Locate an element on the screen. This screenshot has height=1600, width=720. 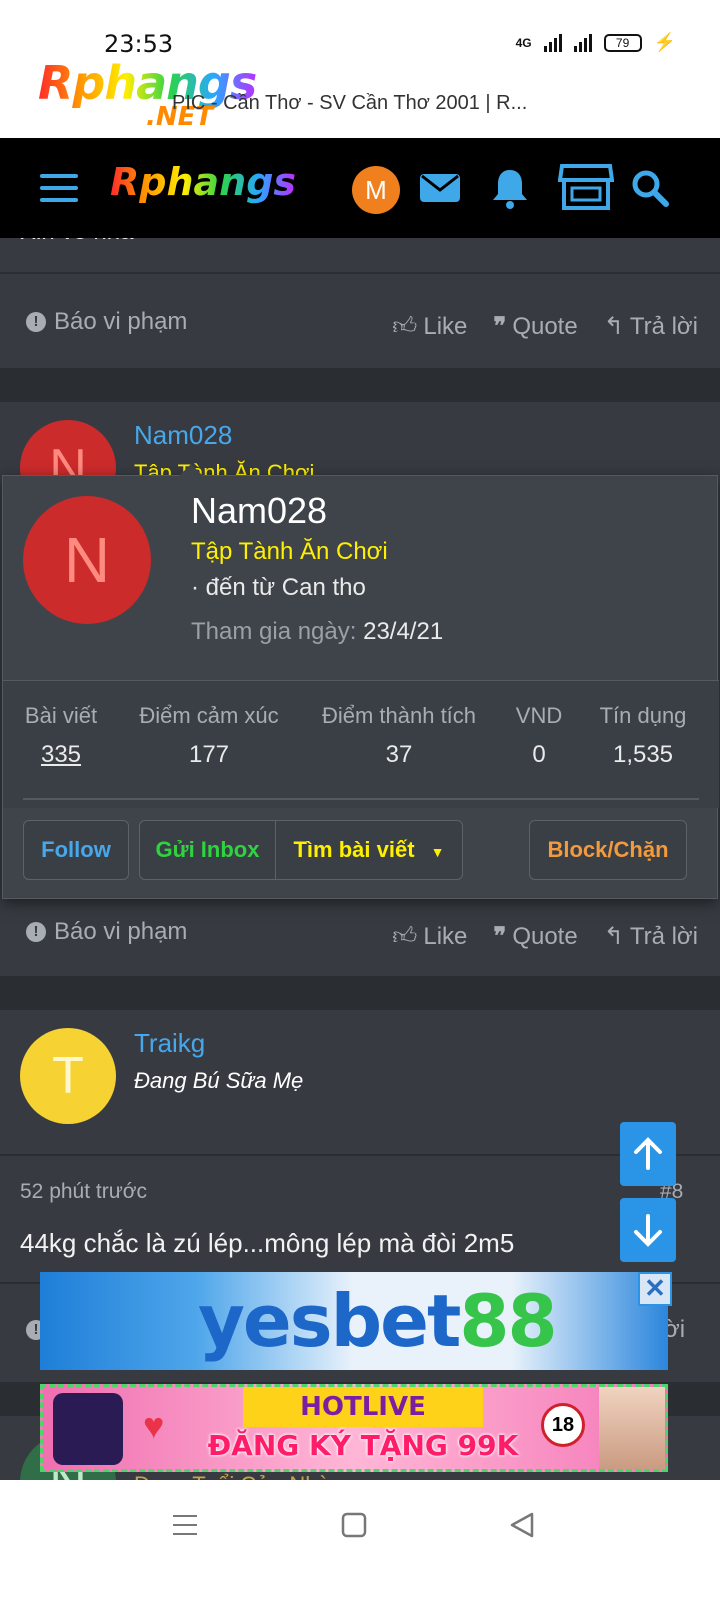
scroll-bottom-button is located at coordinates (648, 1230).